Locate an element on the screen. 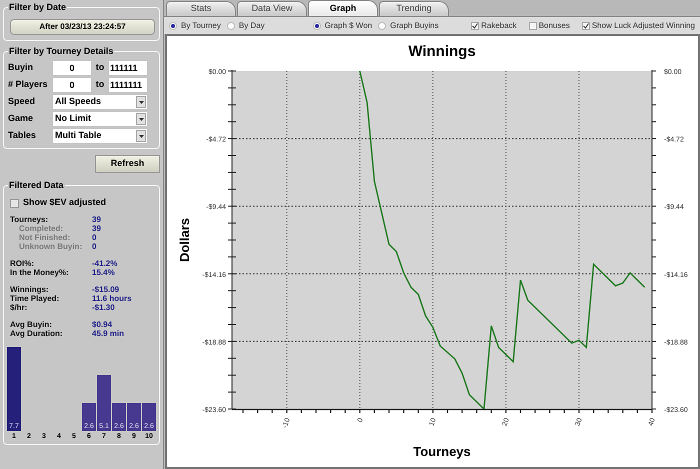  stat-value: -$15.09 is located at coordinates (106, 289).